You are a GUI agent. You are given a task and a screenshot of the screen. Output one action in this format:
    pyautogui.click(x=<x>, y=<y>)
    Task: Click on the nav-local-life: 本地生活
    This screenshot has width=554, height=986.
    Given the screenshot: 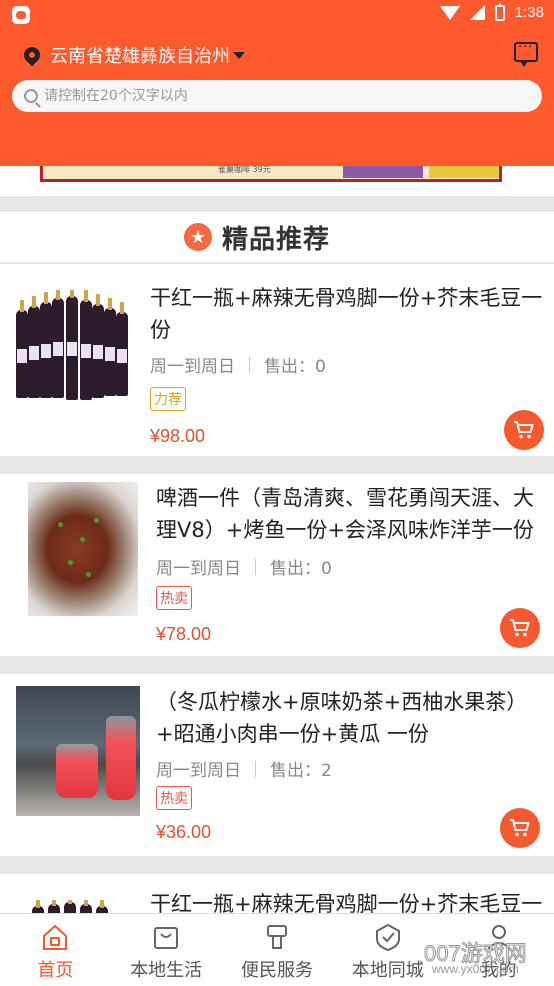 What is the action you would take?
    pyautogui.click(x=166, y=950)
    